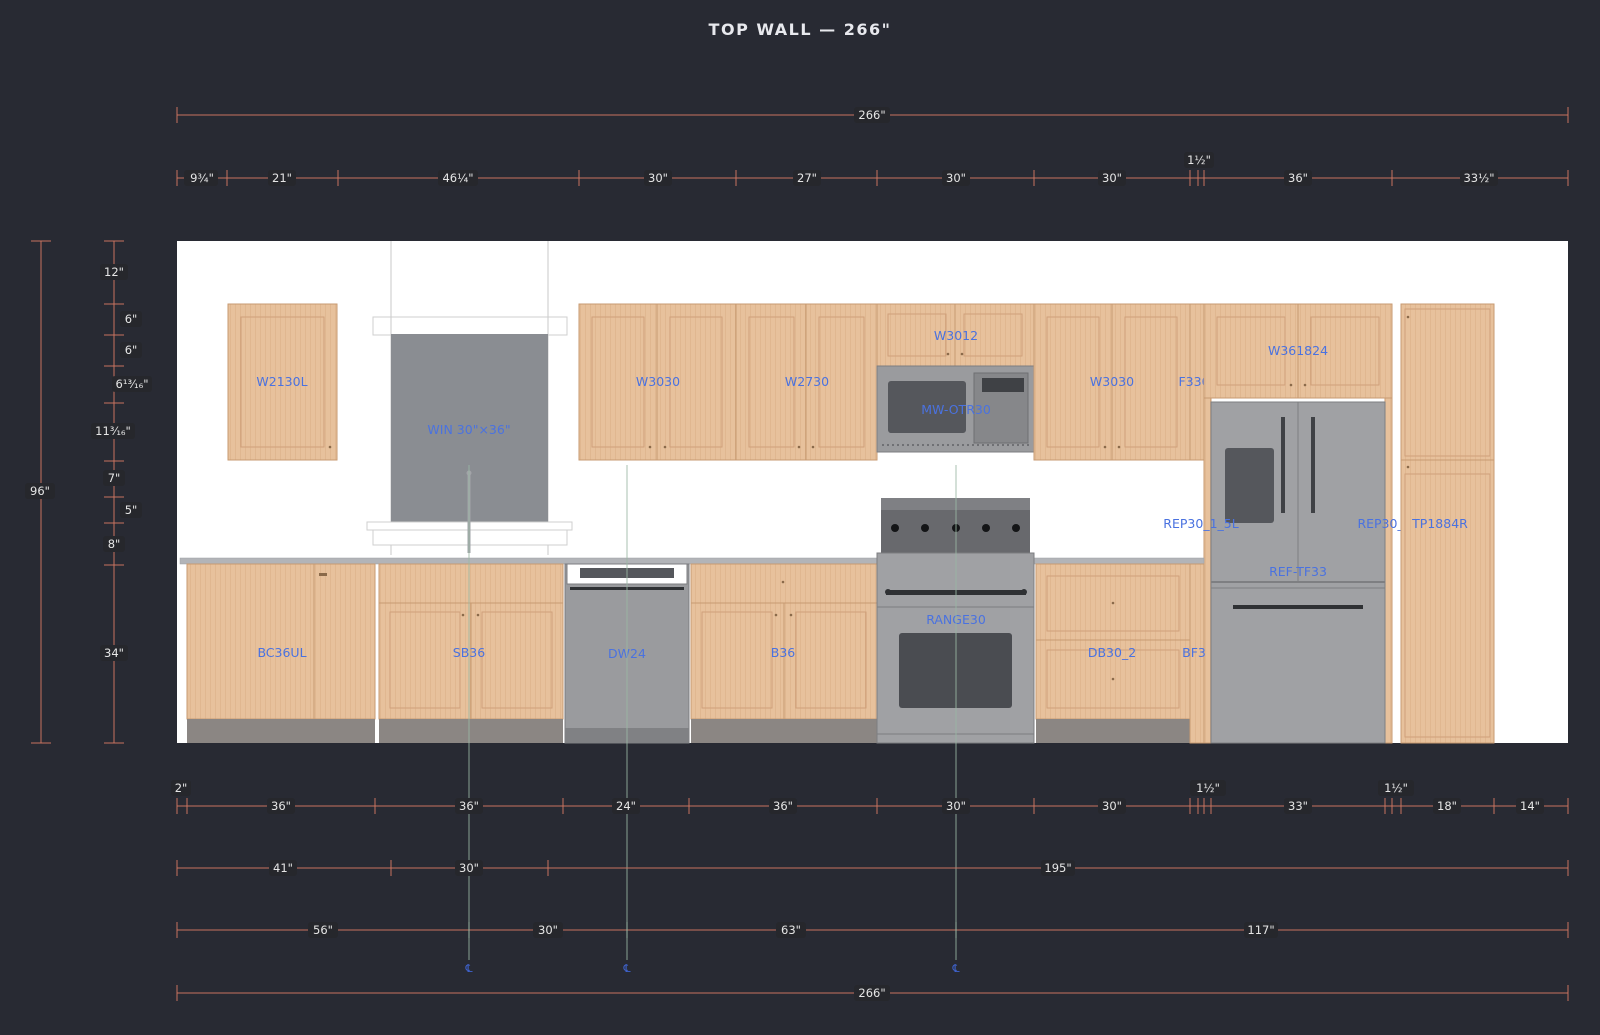  I want to click on left-dim-3: 6", so click(131, 350).